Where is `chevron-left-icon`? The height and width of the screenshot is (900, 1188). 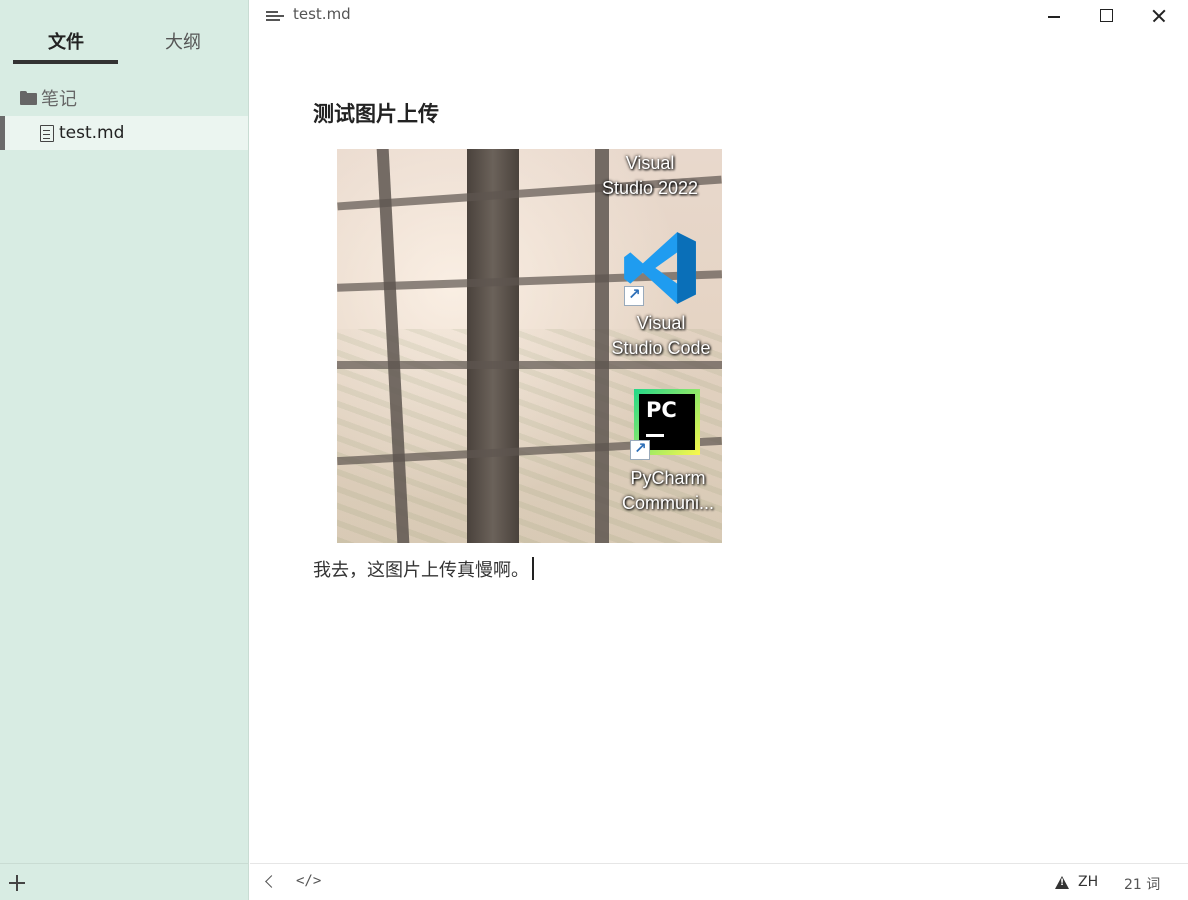 chevron-left-icon is located at coordinates (270, 882).